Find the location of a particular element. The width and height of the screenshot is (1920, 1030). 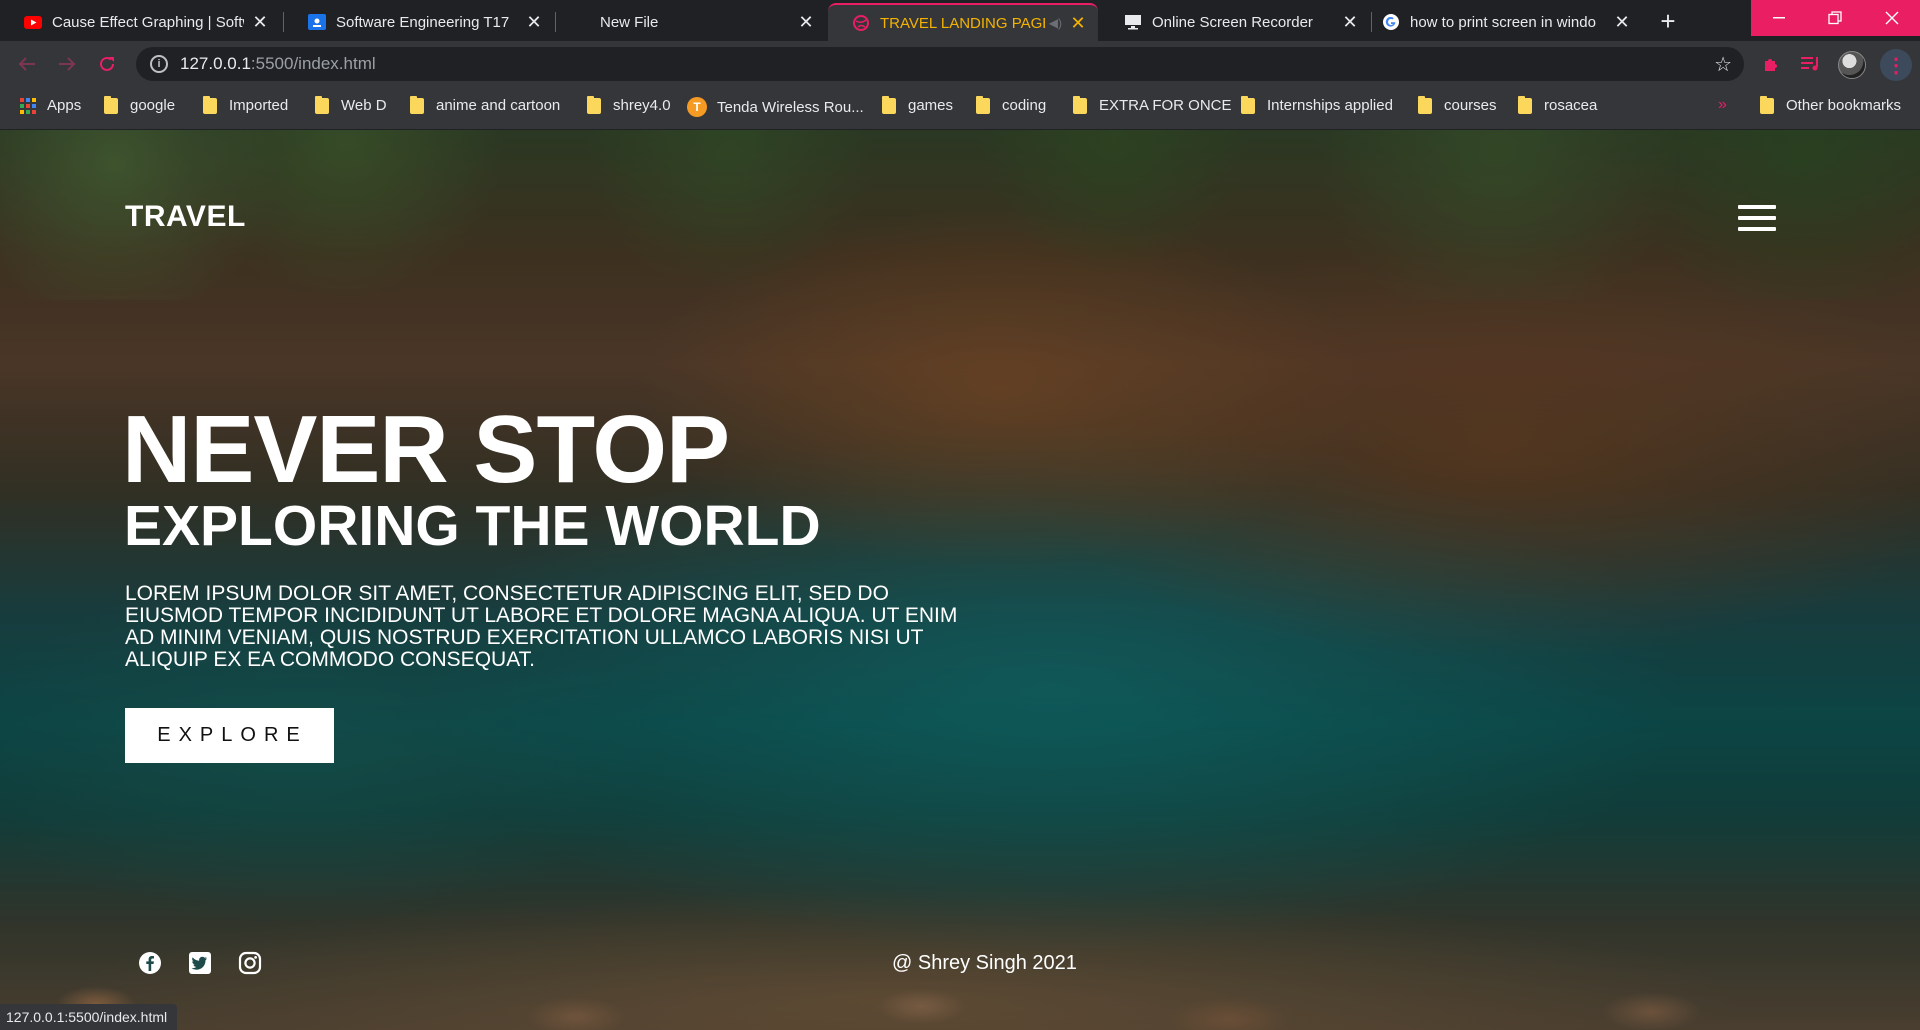

hamburger-menu-icon is located at coordinates (1757, 218).